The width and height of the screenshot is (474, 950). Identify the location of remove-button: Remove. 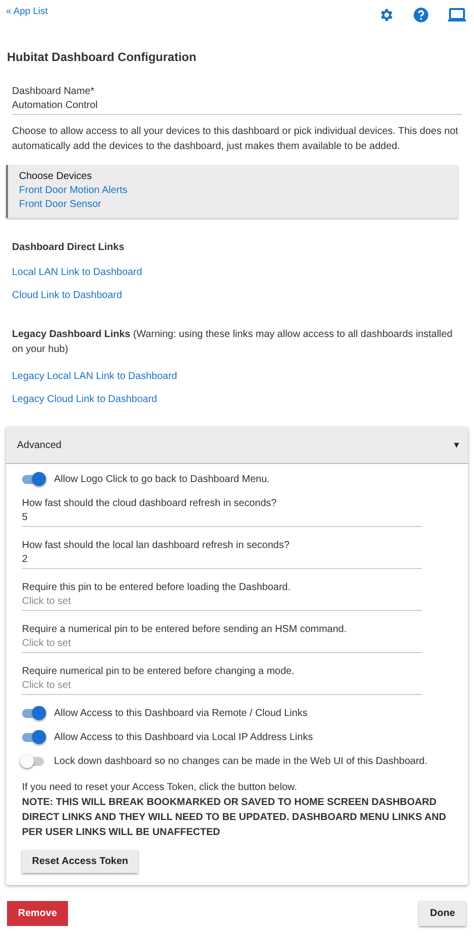
(37, 913).